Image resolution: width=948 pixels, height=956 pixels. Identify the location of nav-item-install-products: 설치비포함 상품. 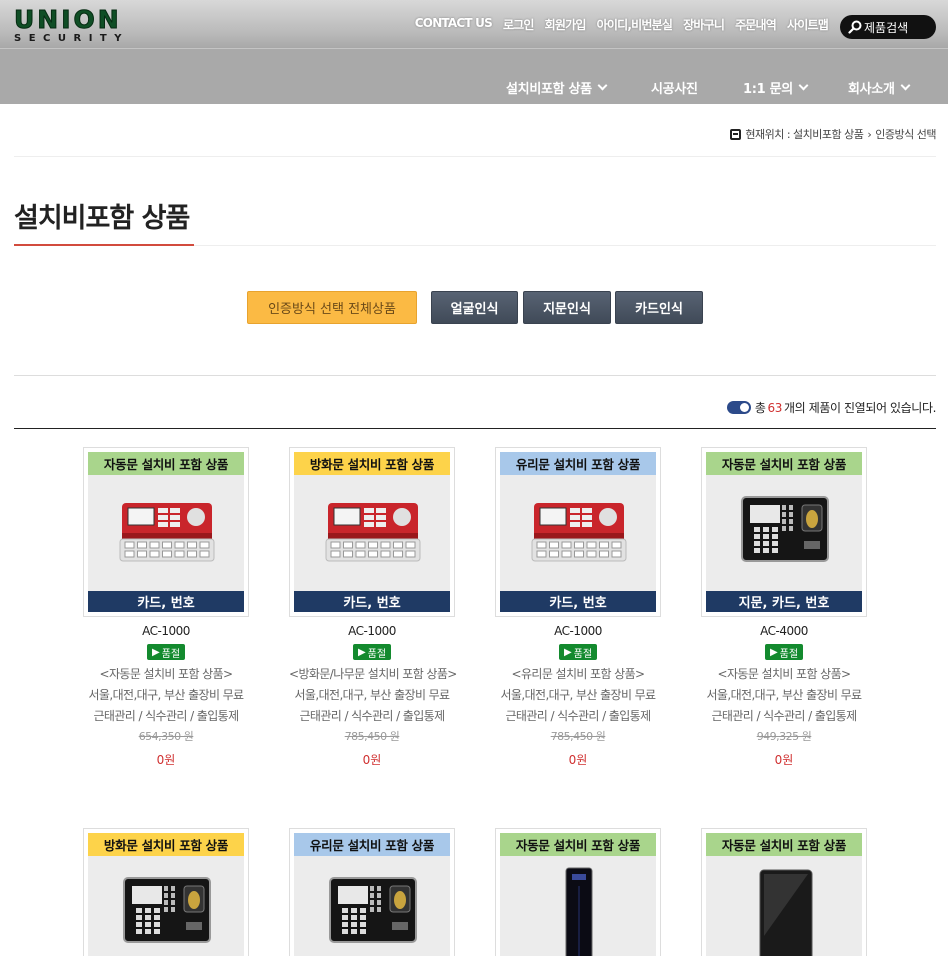
(557, 87).